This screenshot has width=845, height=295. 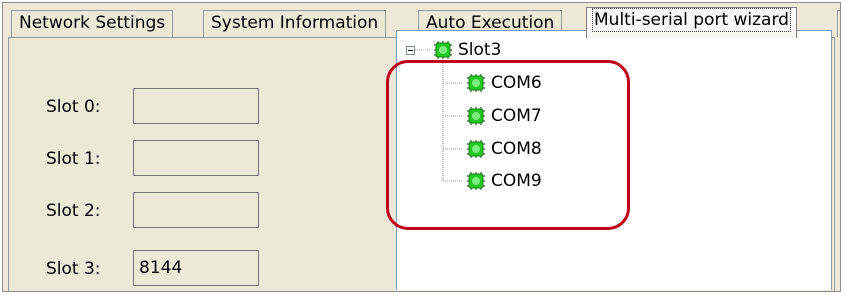 I want to click on slot-3-label: Slot 3:, so click(x=73, y=269).